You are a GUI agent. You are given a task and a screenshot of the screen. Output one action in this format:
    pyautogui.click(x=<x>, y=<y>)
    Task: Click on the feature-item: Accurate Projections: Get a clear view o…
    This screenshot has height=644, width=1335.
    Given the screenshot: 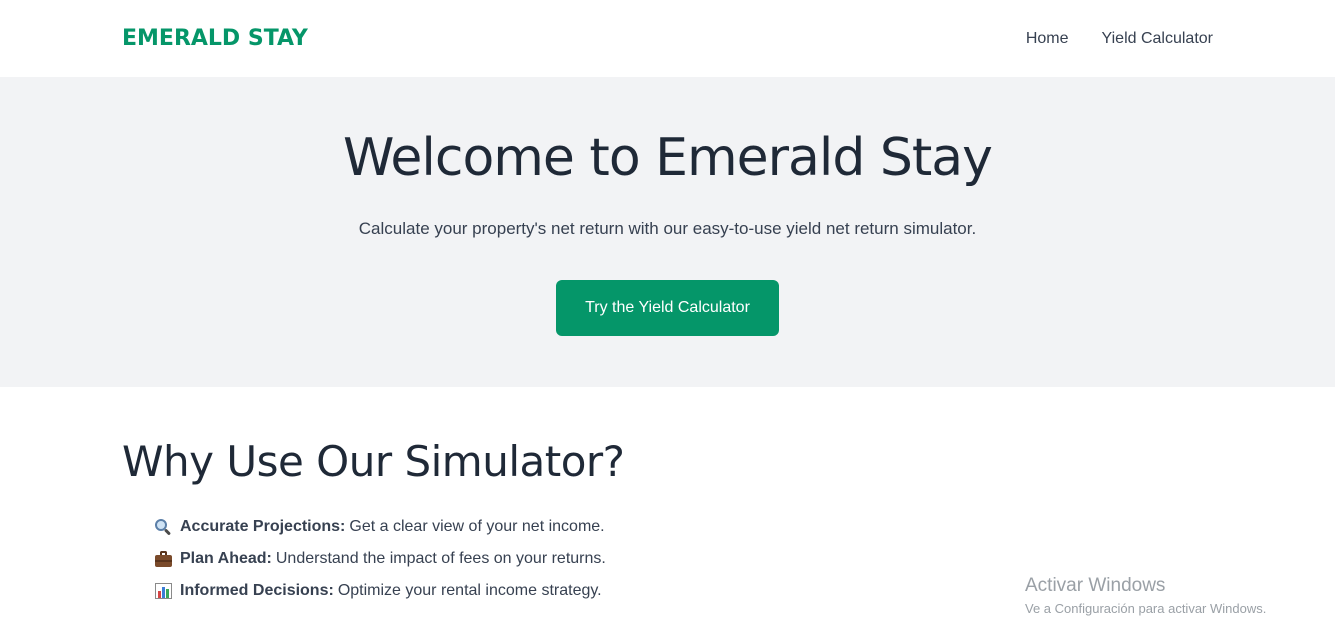 What is the action you would take?
    pyautogui.click(x=683, y=527)
    